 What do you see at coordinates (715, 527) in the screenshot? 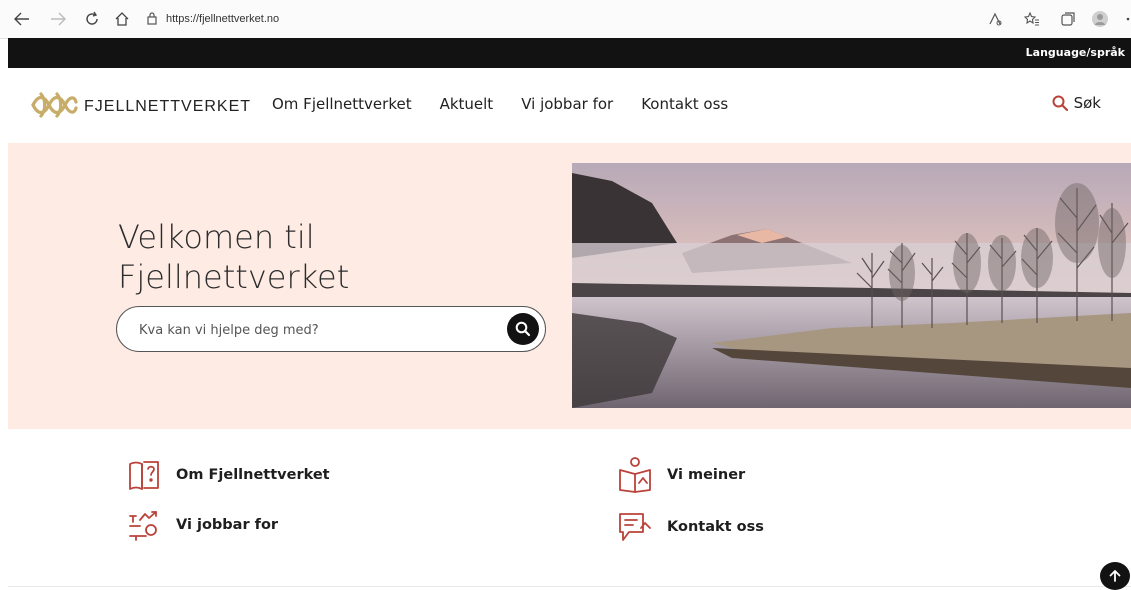
I see `quick-link-label: Kontakt oss` at bounding box center [715, 527].